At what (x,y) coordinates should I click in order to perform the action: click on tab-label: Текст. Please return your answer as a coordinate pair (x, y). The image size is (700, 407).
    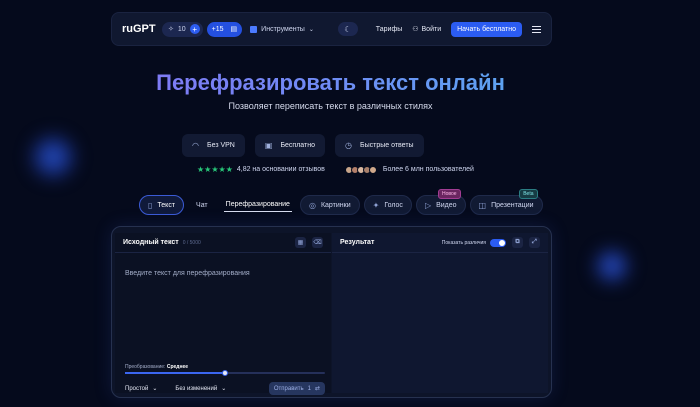
    Looking at the image, I should click on (166, 205).